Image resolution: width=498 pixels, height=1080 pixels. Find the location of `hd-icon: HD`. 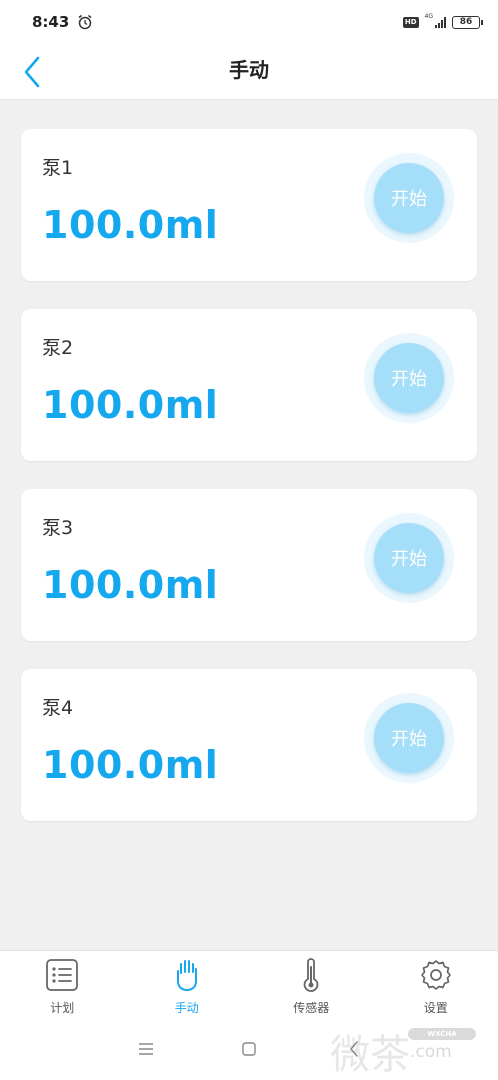

hd-icon: HD is located at coordinates (410, 22).